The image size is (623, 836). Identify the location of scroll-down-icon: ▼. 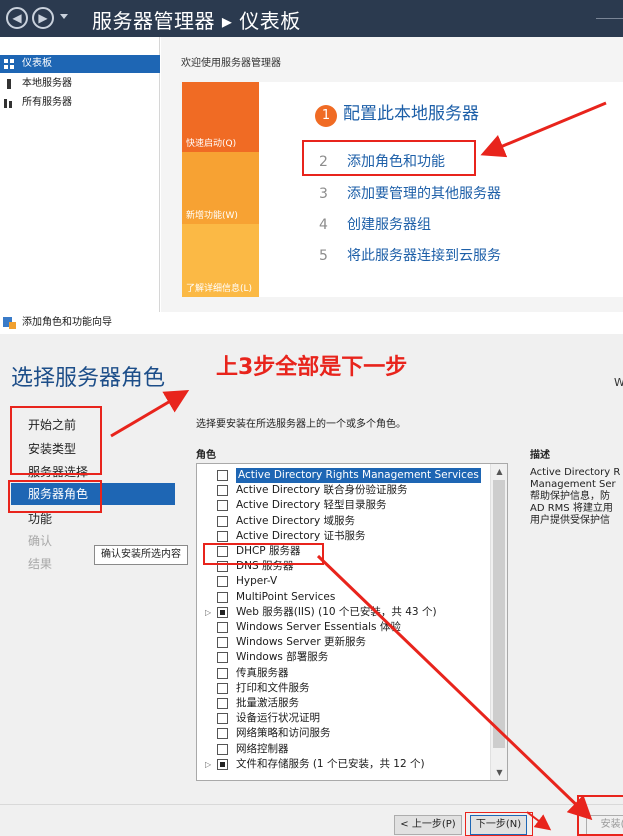
(499, 772).